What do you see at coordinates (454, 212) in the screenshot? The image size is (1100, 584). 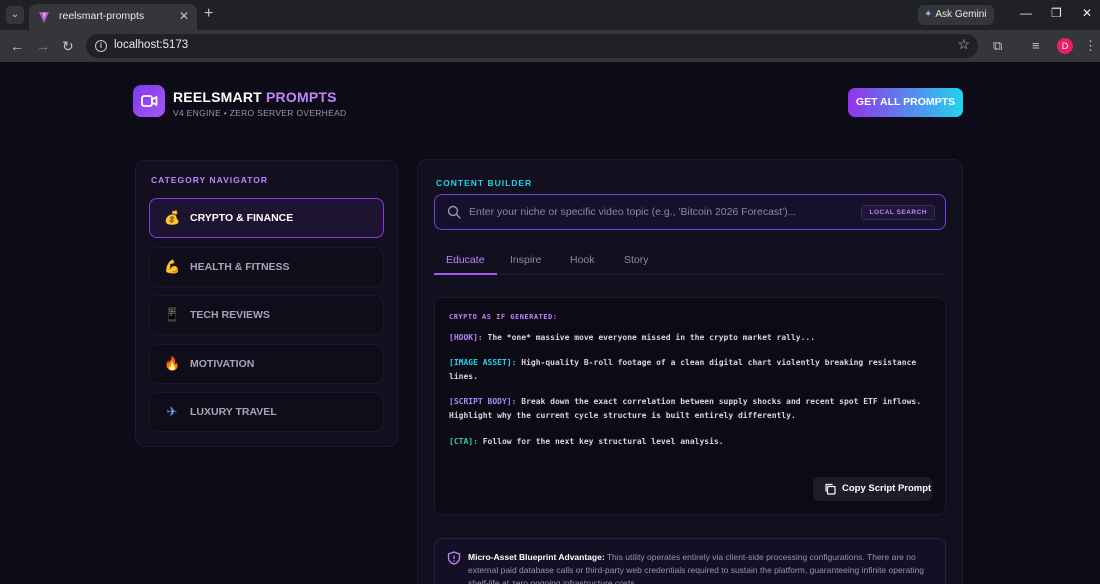 I see `search-icon` at bounding box center [454, 212].